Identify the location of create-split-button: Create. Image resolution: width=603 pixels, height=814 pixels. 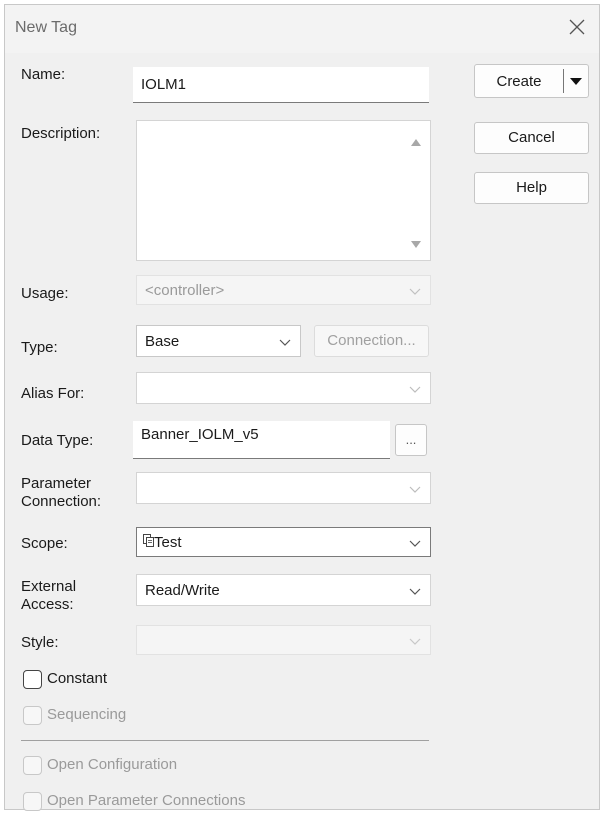
(531, 81).